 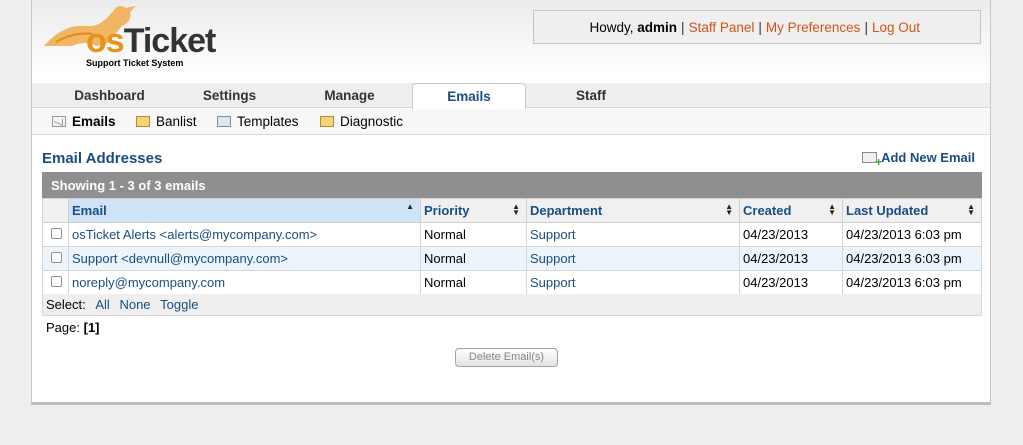 What do you see at coordinates (327, 121) in the screenshot?
I see `diagnostic-icon` at bounding box center [327, 121].